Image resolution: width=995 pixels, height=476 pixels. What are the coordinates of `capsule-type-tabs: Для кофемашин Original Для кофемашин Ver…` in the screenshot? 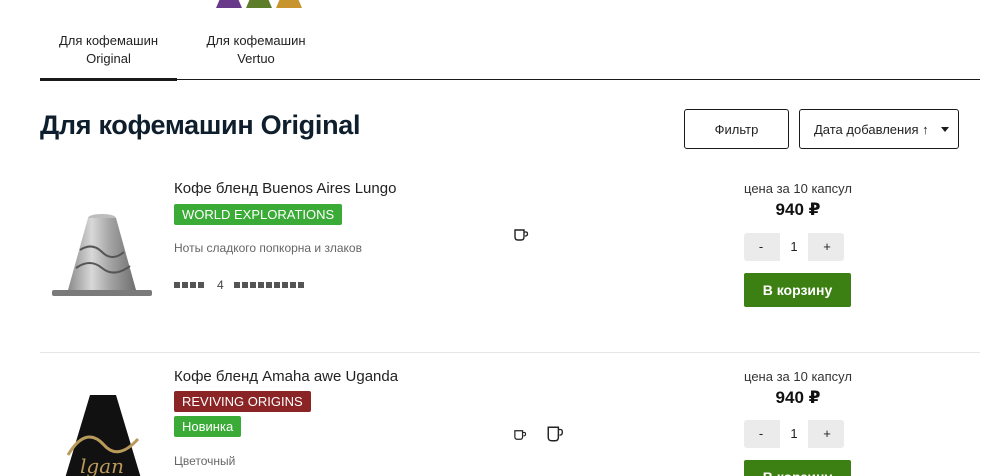 It's located at (510, 54).